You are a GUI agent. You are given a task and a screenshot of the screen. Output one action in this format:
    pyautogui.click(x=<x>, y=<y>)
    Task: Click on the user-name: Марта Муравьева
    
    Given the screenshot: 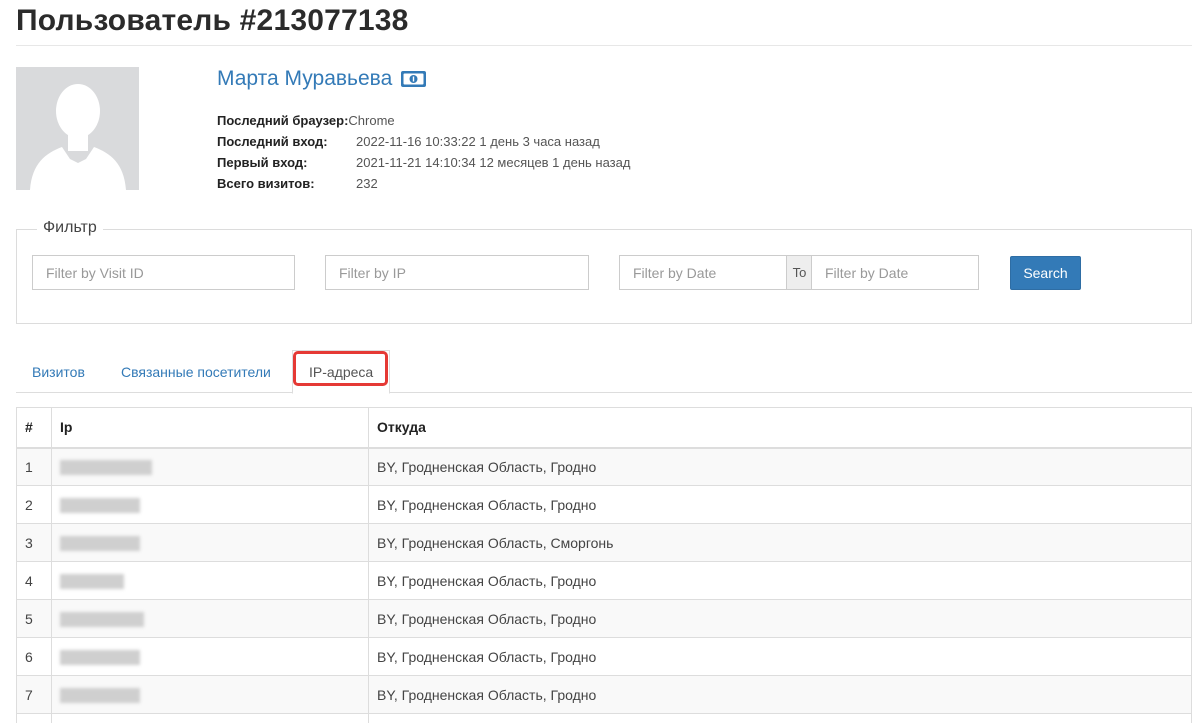 What is the action you would take?
    pyautogui.click(x=304, y=79)
    